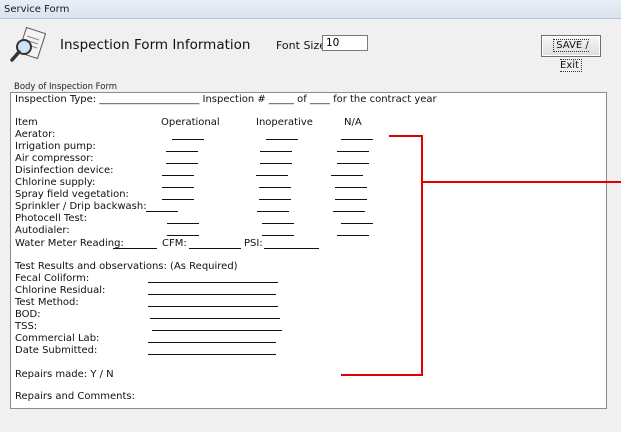  What do you see at coordinates (28, 314) in the screenshot?
I see `test-label: BOD:` at bounding box center [28, 314].